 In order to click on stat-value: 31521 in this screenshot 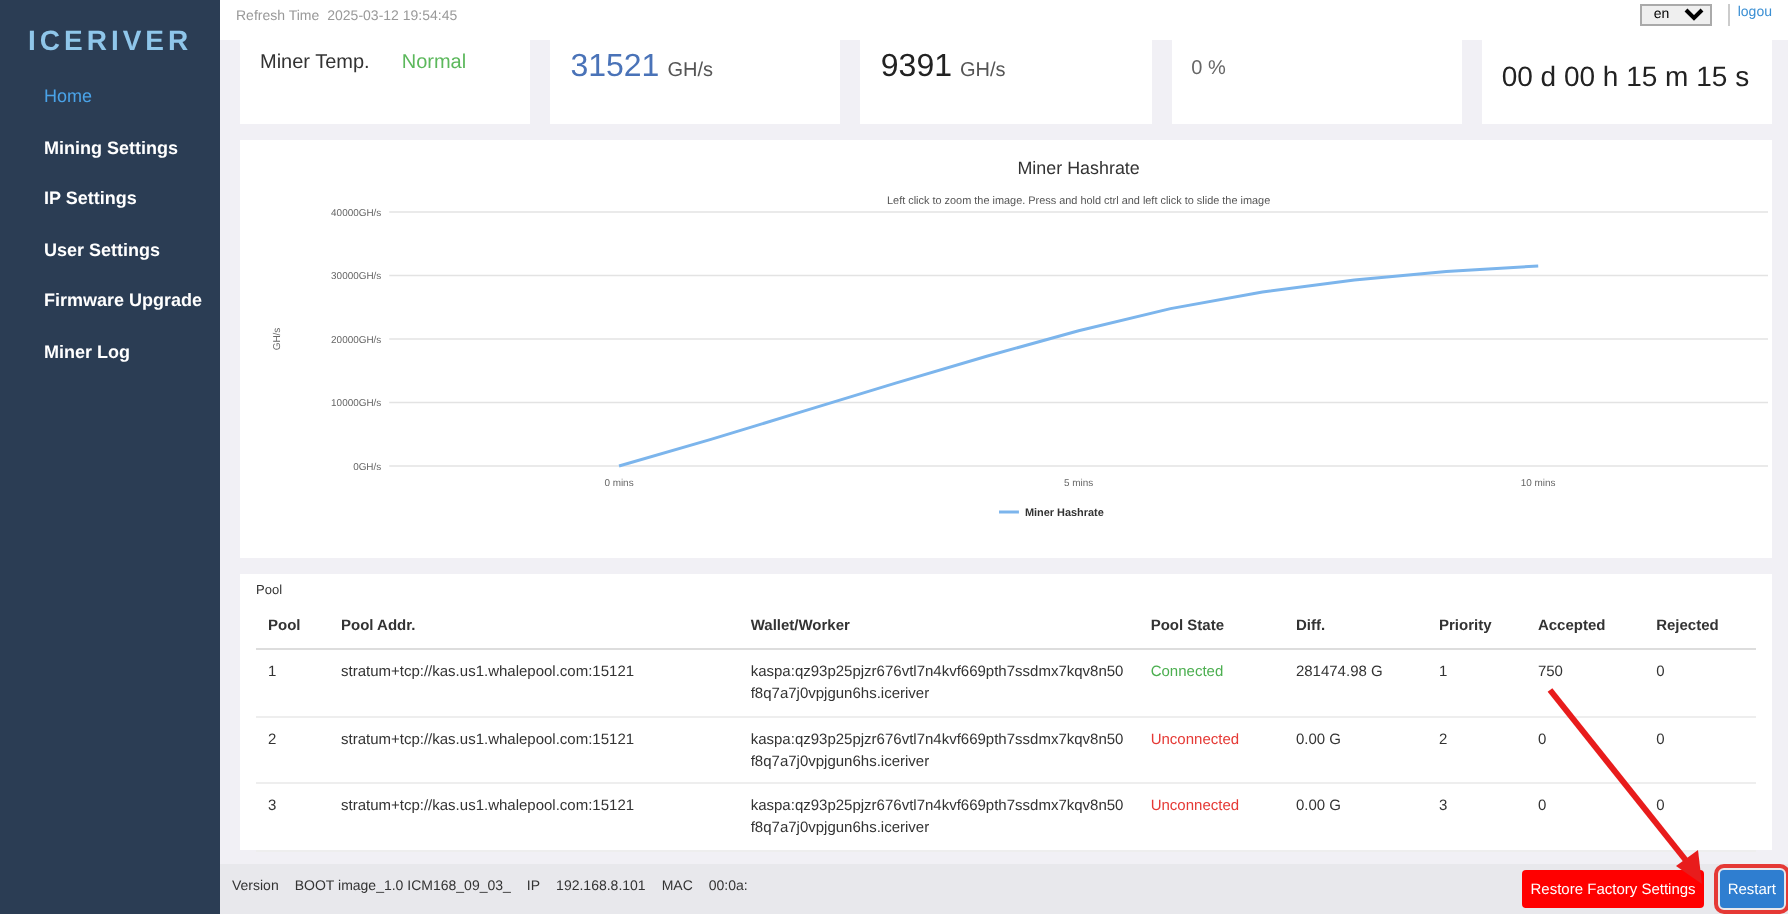, I will do `click(615, 68)`.